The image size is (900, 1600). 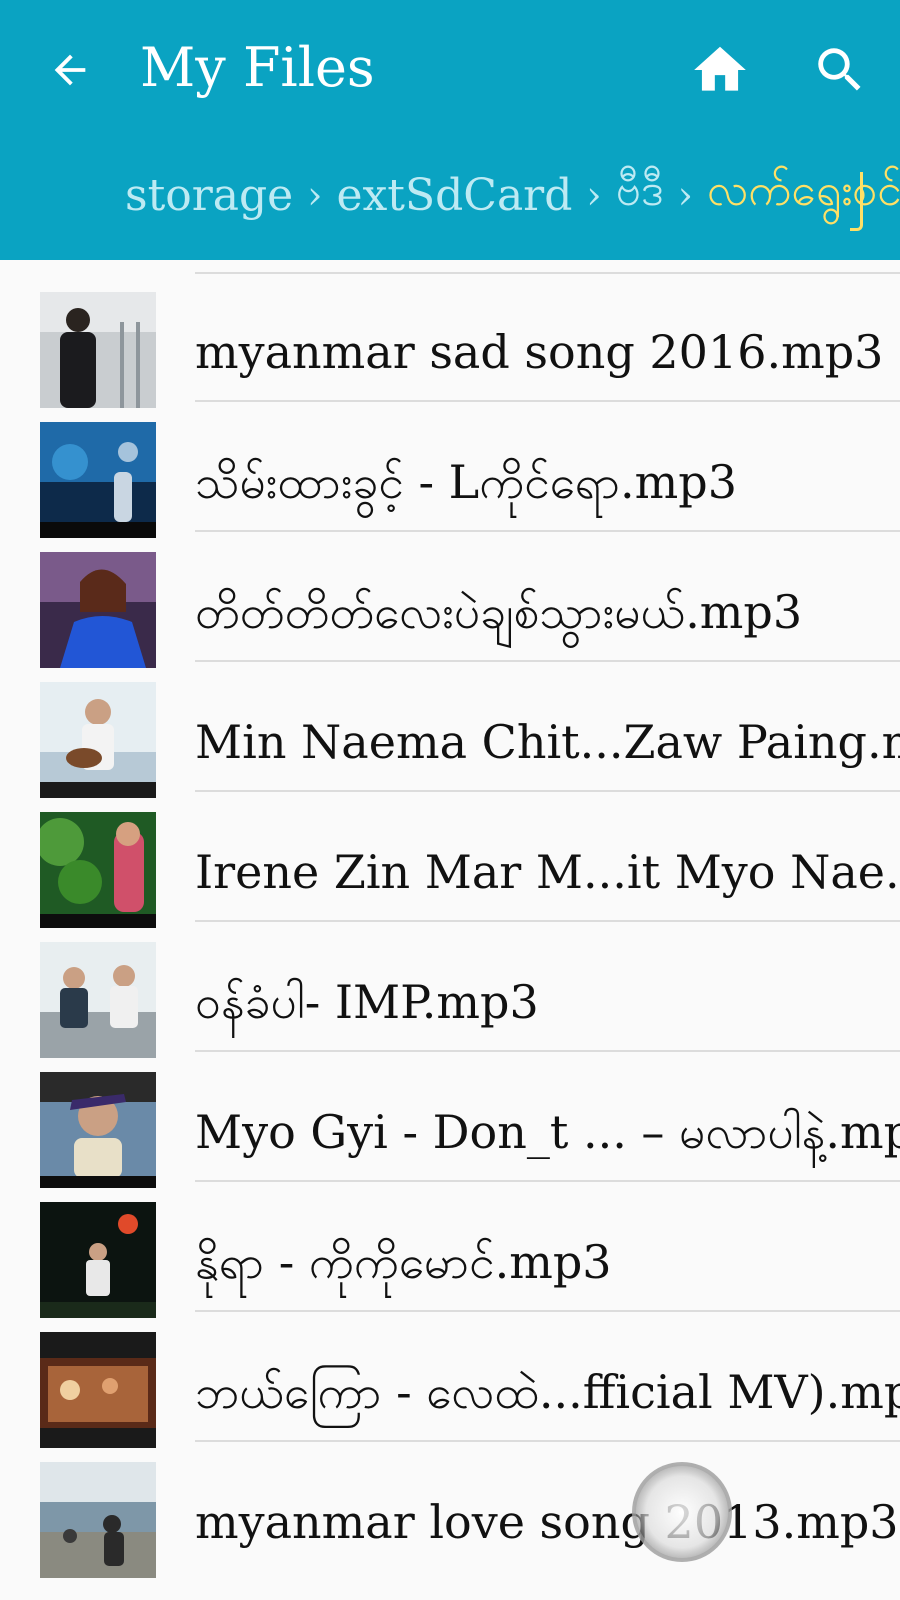 I want to click on list-item: နိုရာ - ကိုကိုမောင်.mp3, so click(x=450, y=1250).